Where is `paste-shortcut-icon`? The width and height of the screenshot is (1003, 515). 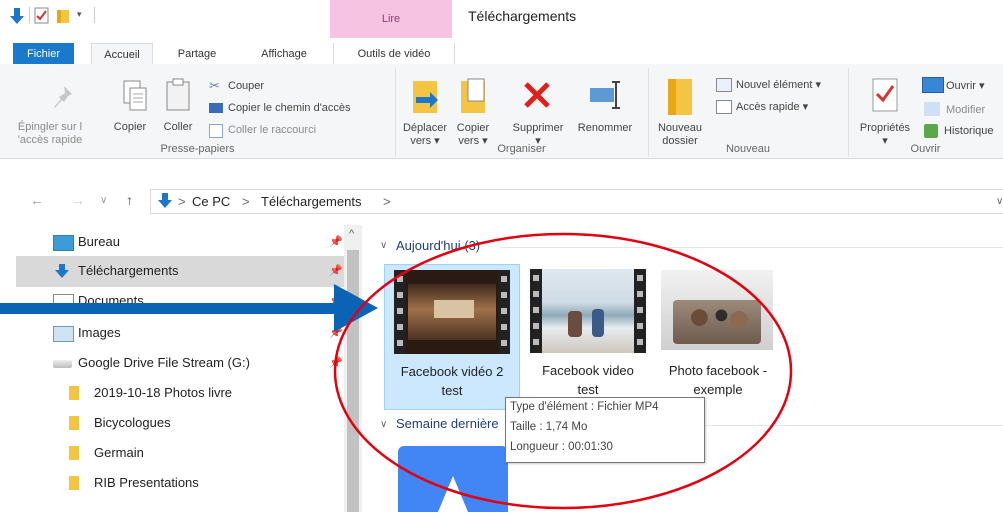
paste-shortcut-icon is located at coordinates (216, 131).